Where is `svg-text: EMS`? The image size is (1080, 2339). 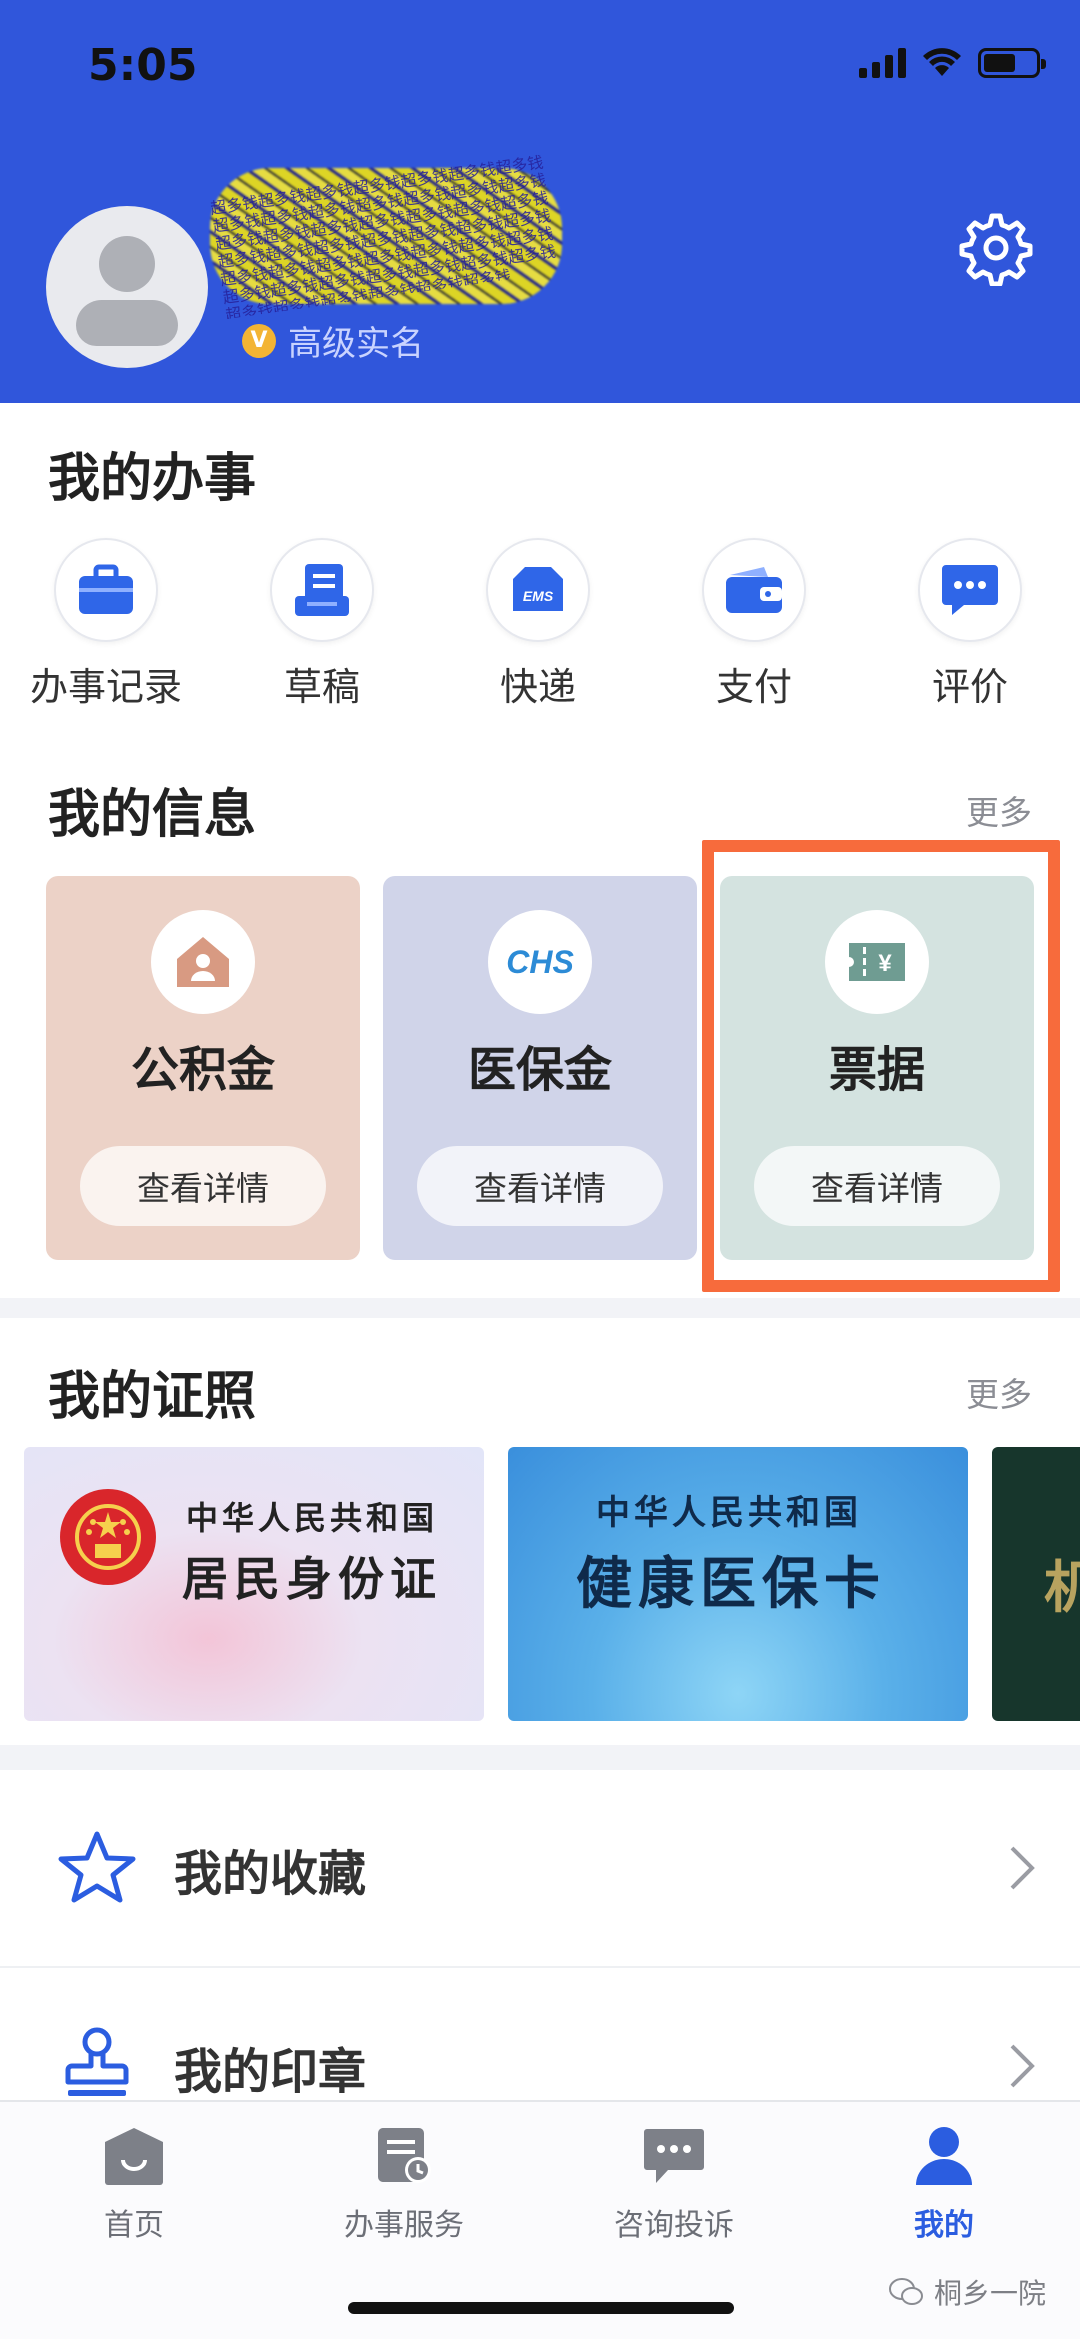
svg-text: EMS is located at coordinates (538, 596).